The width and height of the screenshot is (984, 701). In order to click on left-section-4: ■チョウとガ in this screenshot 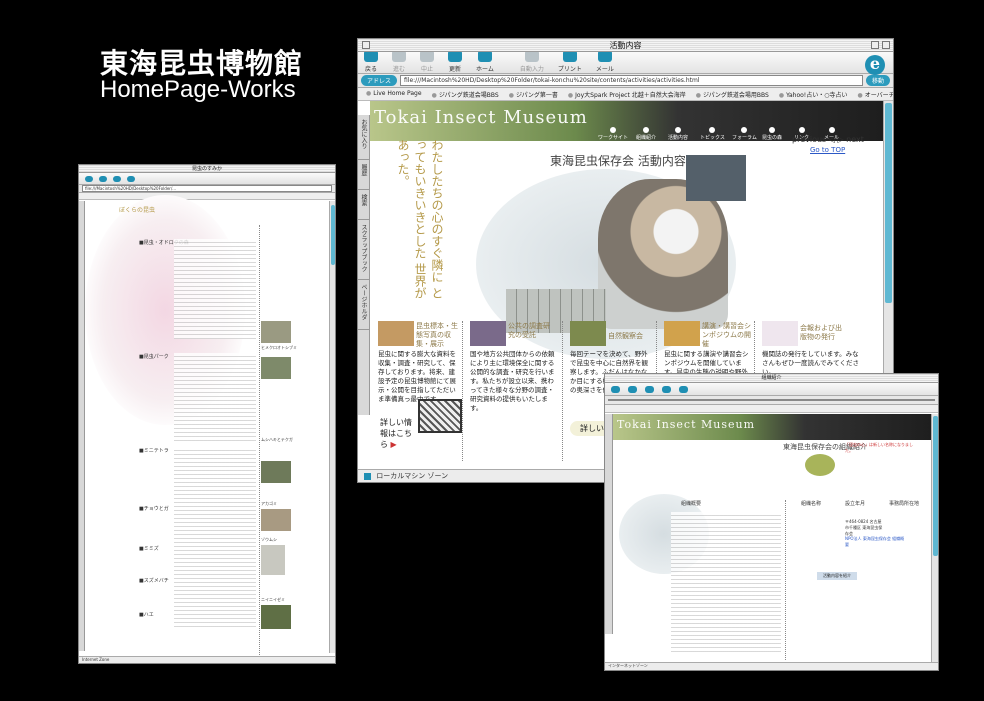, I will do `click(154, 509)`.